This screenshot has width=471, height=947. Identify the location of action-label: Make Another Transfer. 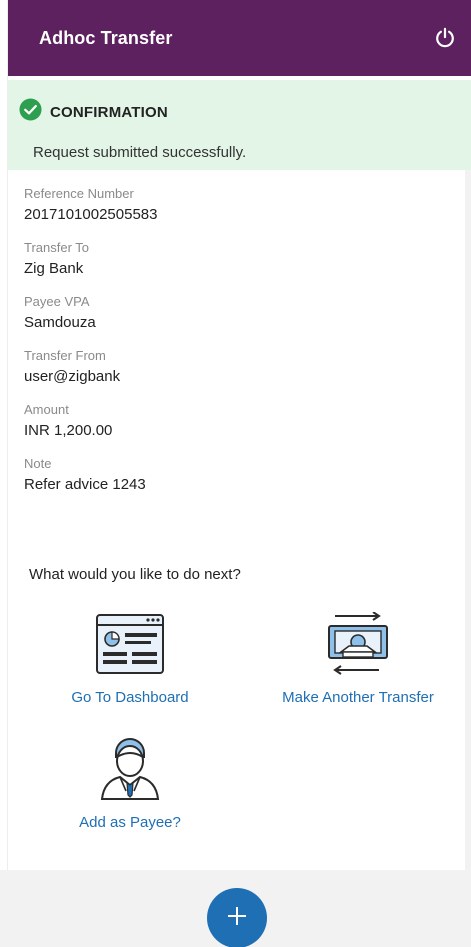
(358, 697).